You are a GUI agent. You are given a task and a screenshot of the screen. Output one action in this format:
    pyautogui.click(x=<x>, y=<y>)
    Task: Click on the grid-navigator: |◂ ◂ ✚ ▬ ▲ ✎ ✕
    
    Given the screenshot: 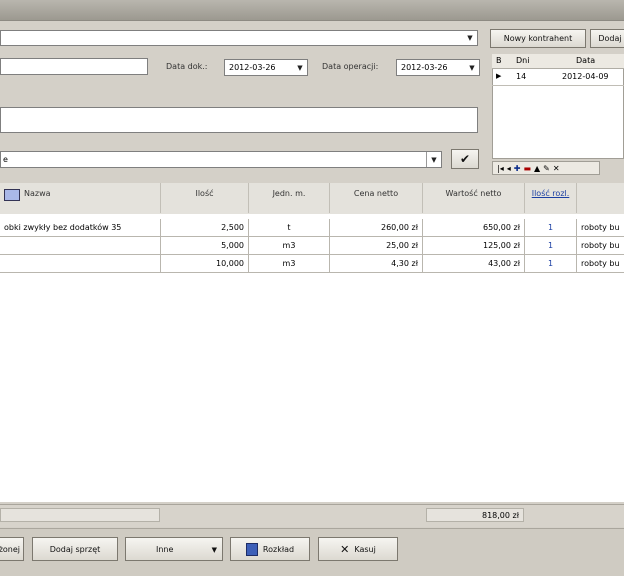 What is the action you would take?
    pyautogui.click(x=546, y=168)
    